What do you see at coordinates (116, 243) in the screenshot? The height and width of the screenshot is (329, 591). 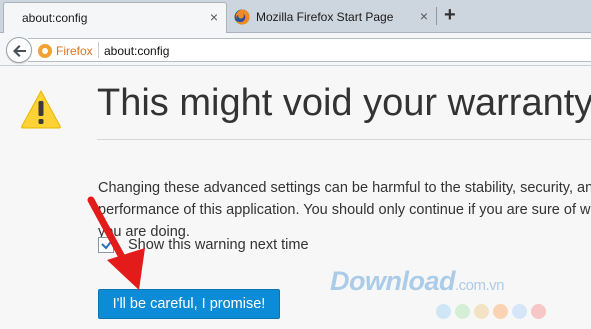 I see `annotation-arrow` at bounding box center [116, 243].